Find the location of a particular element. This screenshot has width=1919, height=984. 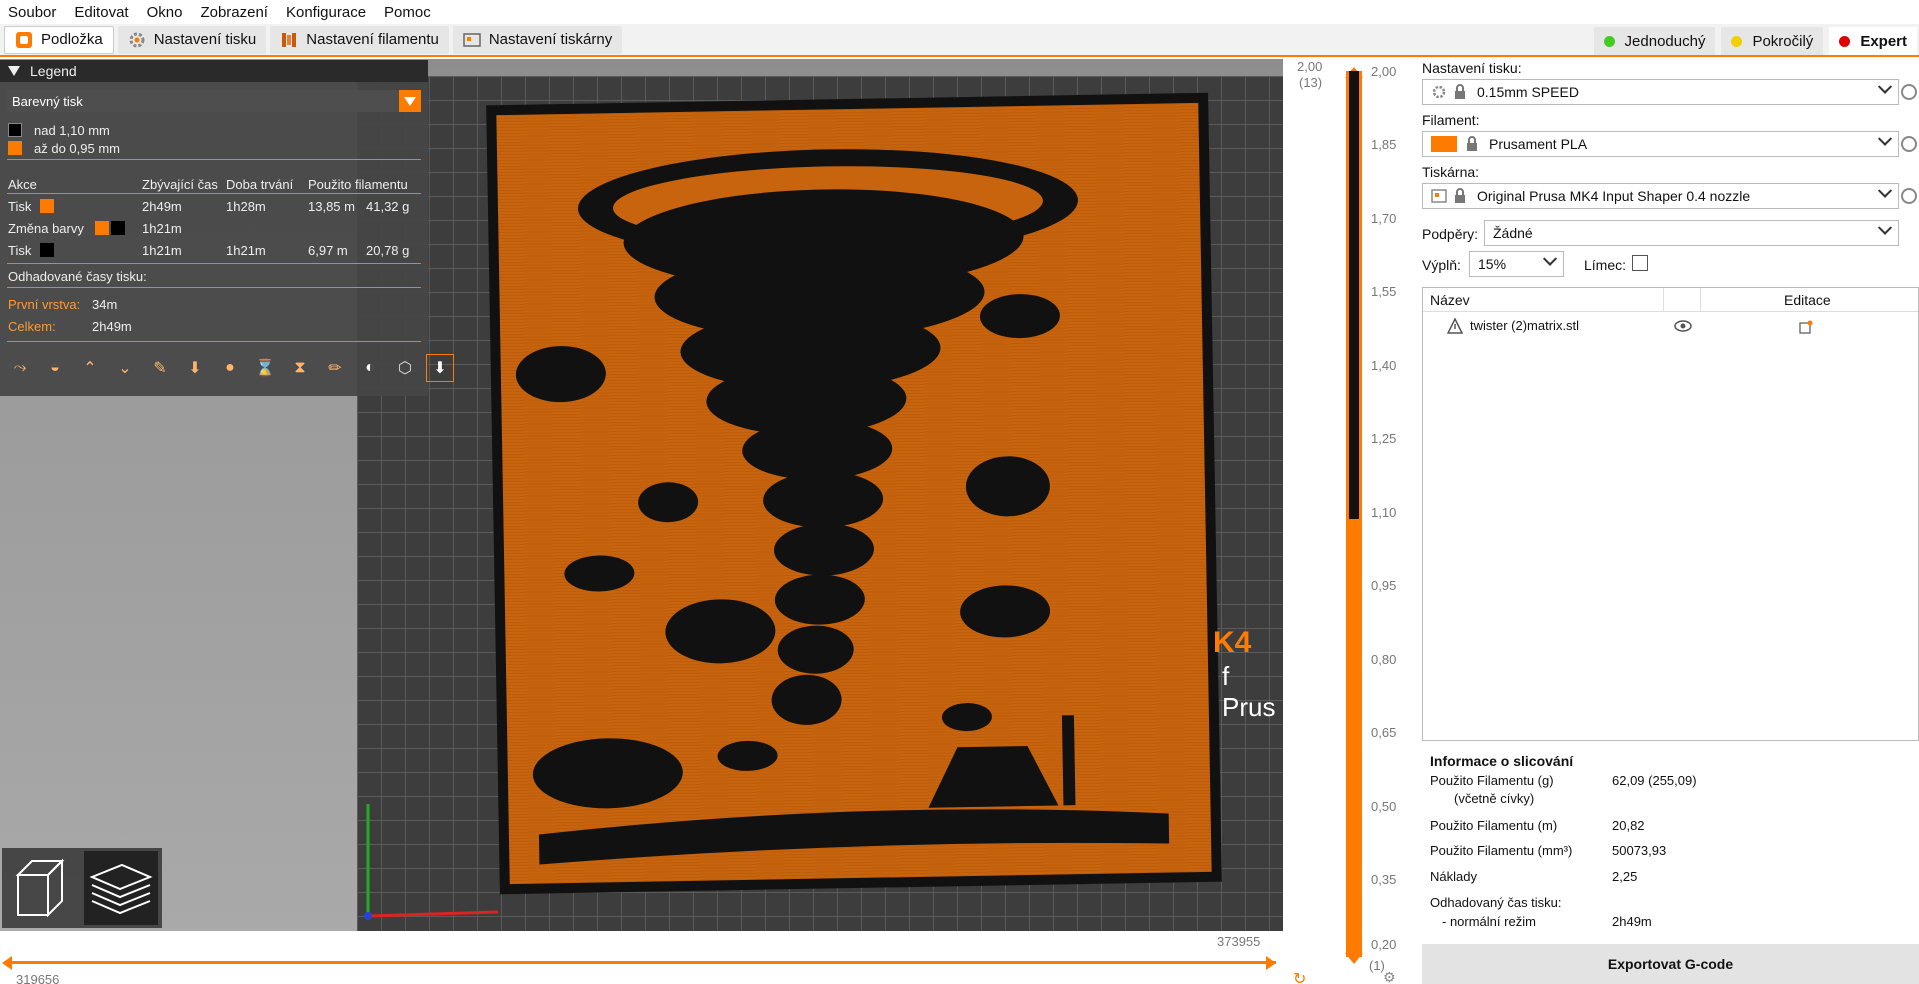

supports-label: Podpěry: is located at coordinates (1450, 234).